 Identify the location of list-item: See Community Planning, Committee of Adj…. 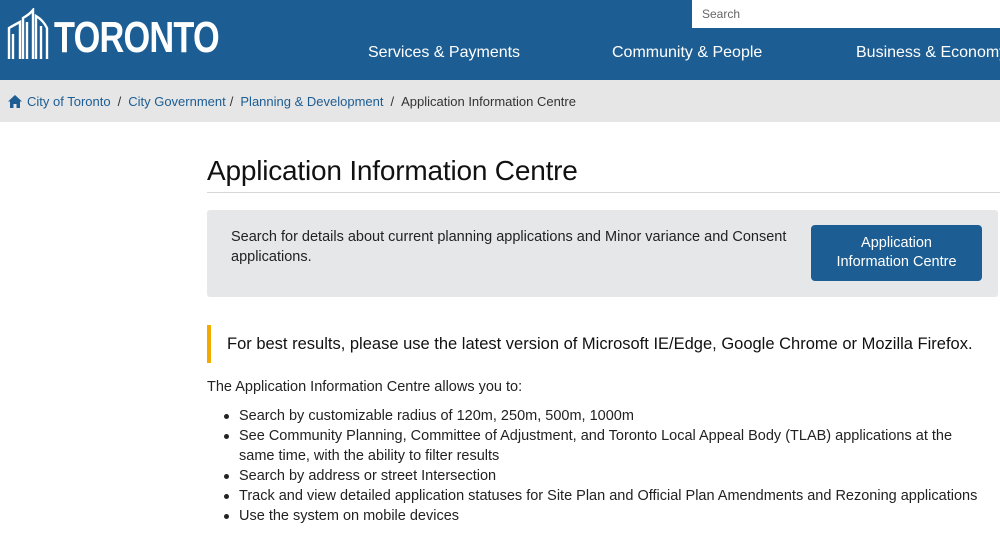
(607, 446).